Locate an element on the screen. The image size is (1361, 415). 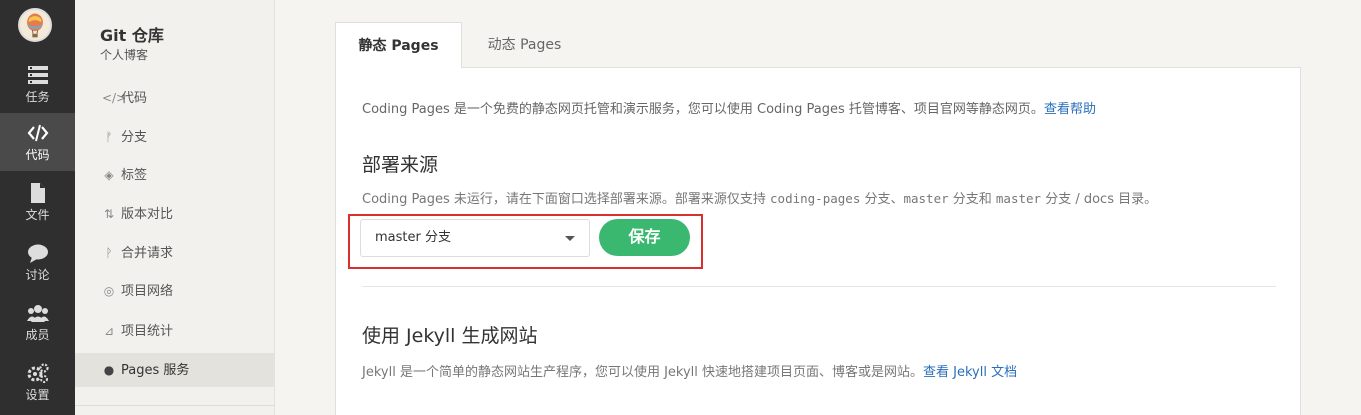
desc-text: 分支和 is located at coordinates (972, 199).